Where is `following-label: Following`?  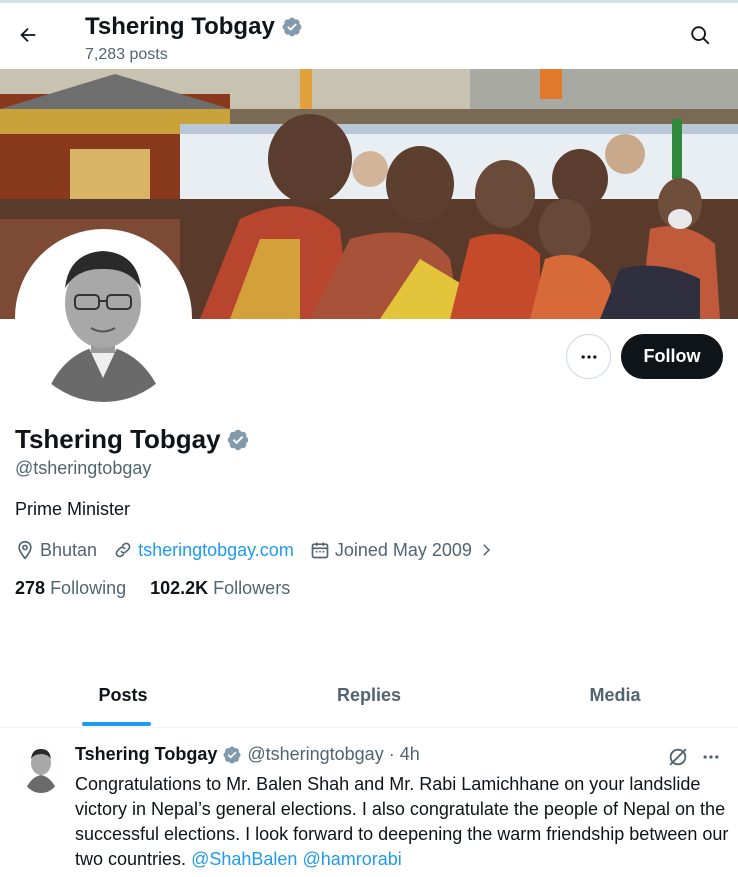
following-label: Following is located at coordinates (88, 588).